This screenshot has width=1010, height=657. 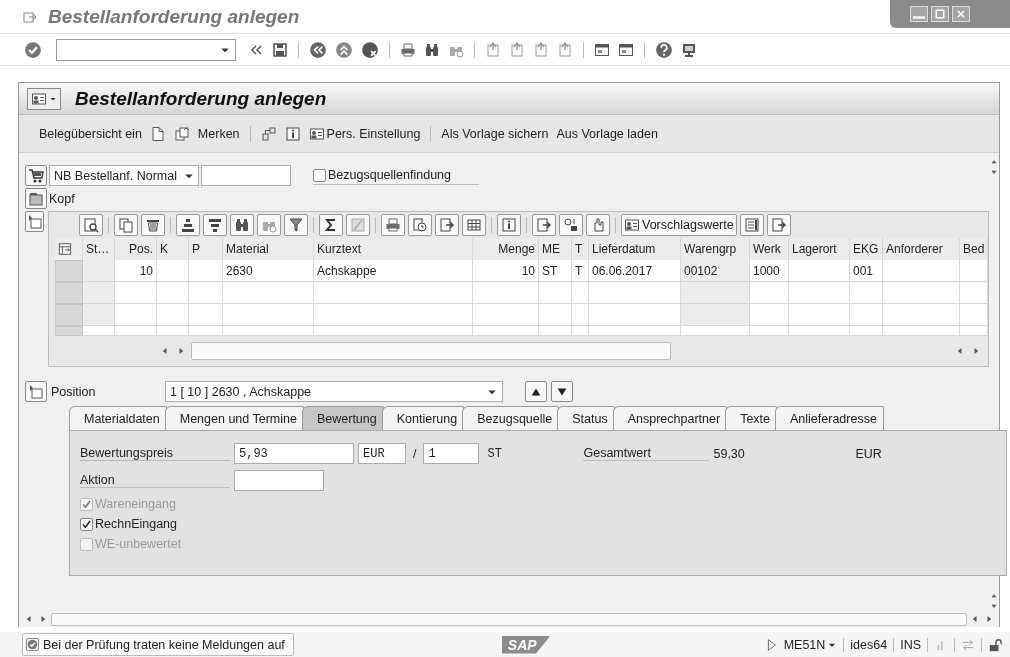 What do you see at coordinates (344, 49) in the screenshot?
I see `up-icon` at bounding box center [344, 49].